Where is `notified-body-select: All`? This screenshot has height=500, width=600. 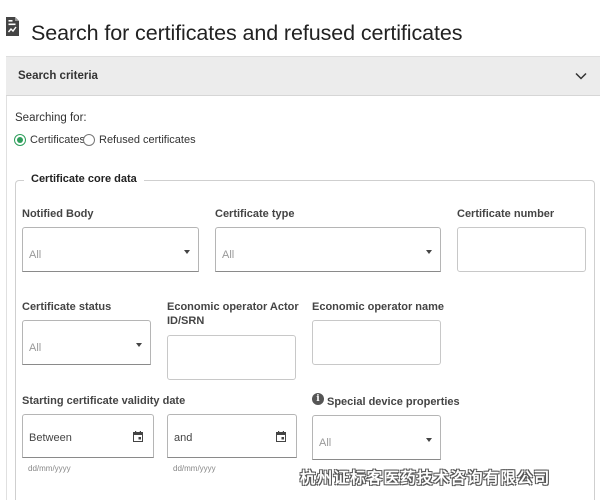 notified-body-select: All is located at coordinates (110, 249).